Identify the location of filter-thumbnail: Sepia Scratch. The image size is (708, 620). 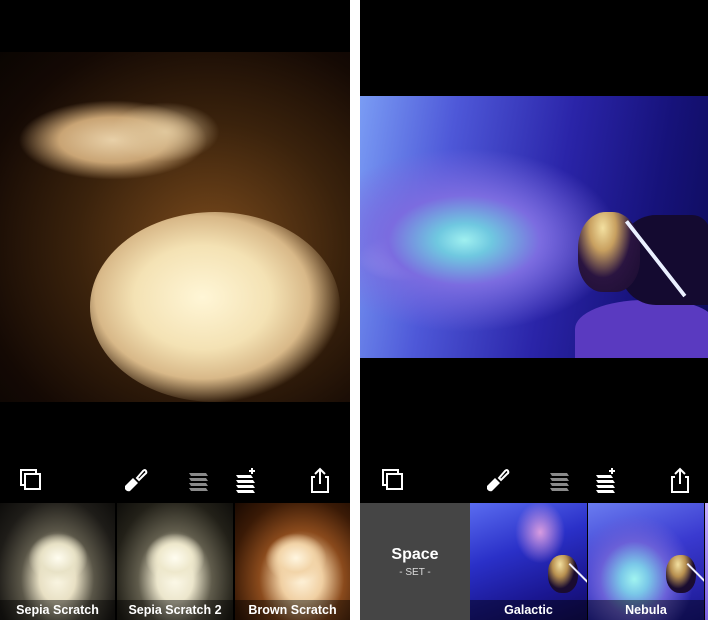
(57, 561).